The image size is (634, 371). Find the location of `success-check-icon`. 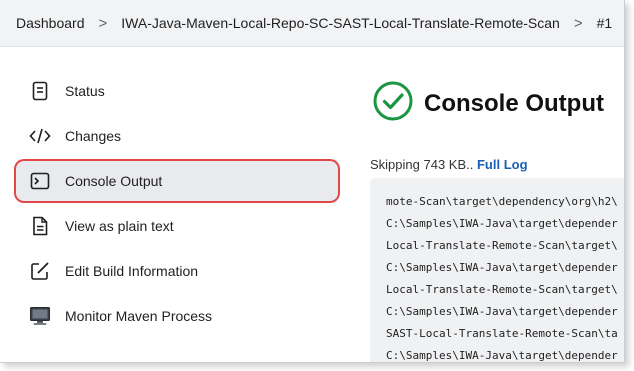

success-check-icon is located at coordinates (393, 103).